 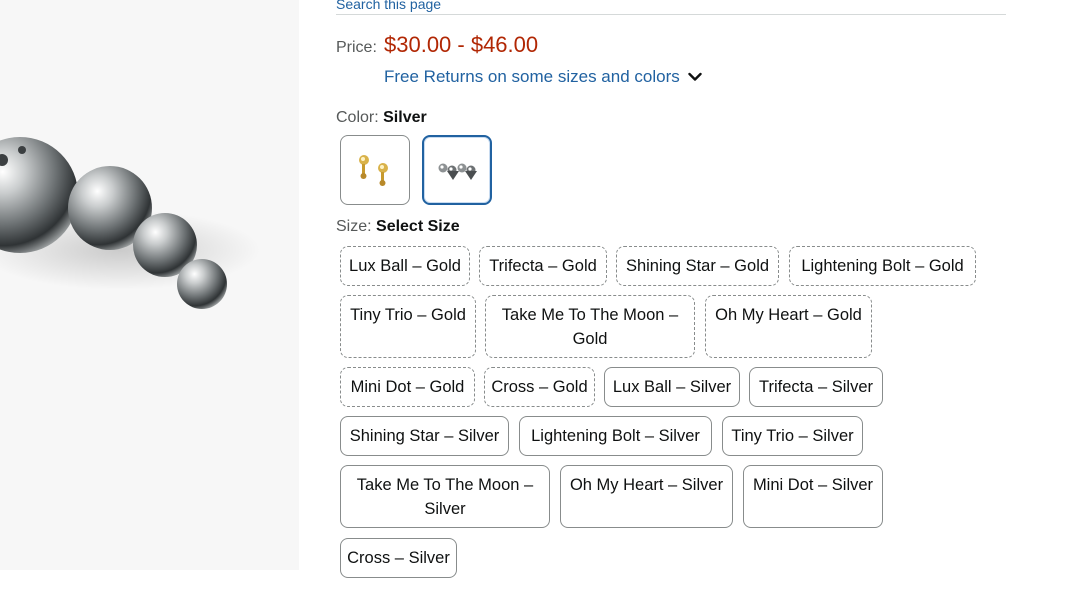 What do you see at coordinates (360, 117) in the screenshot?
I see `color-label: Color:` at bounding box center [360, 117].